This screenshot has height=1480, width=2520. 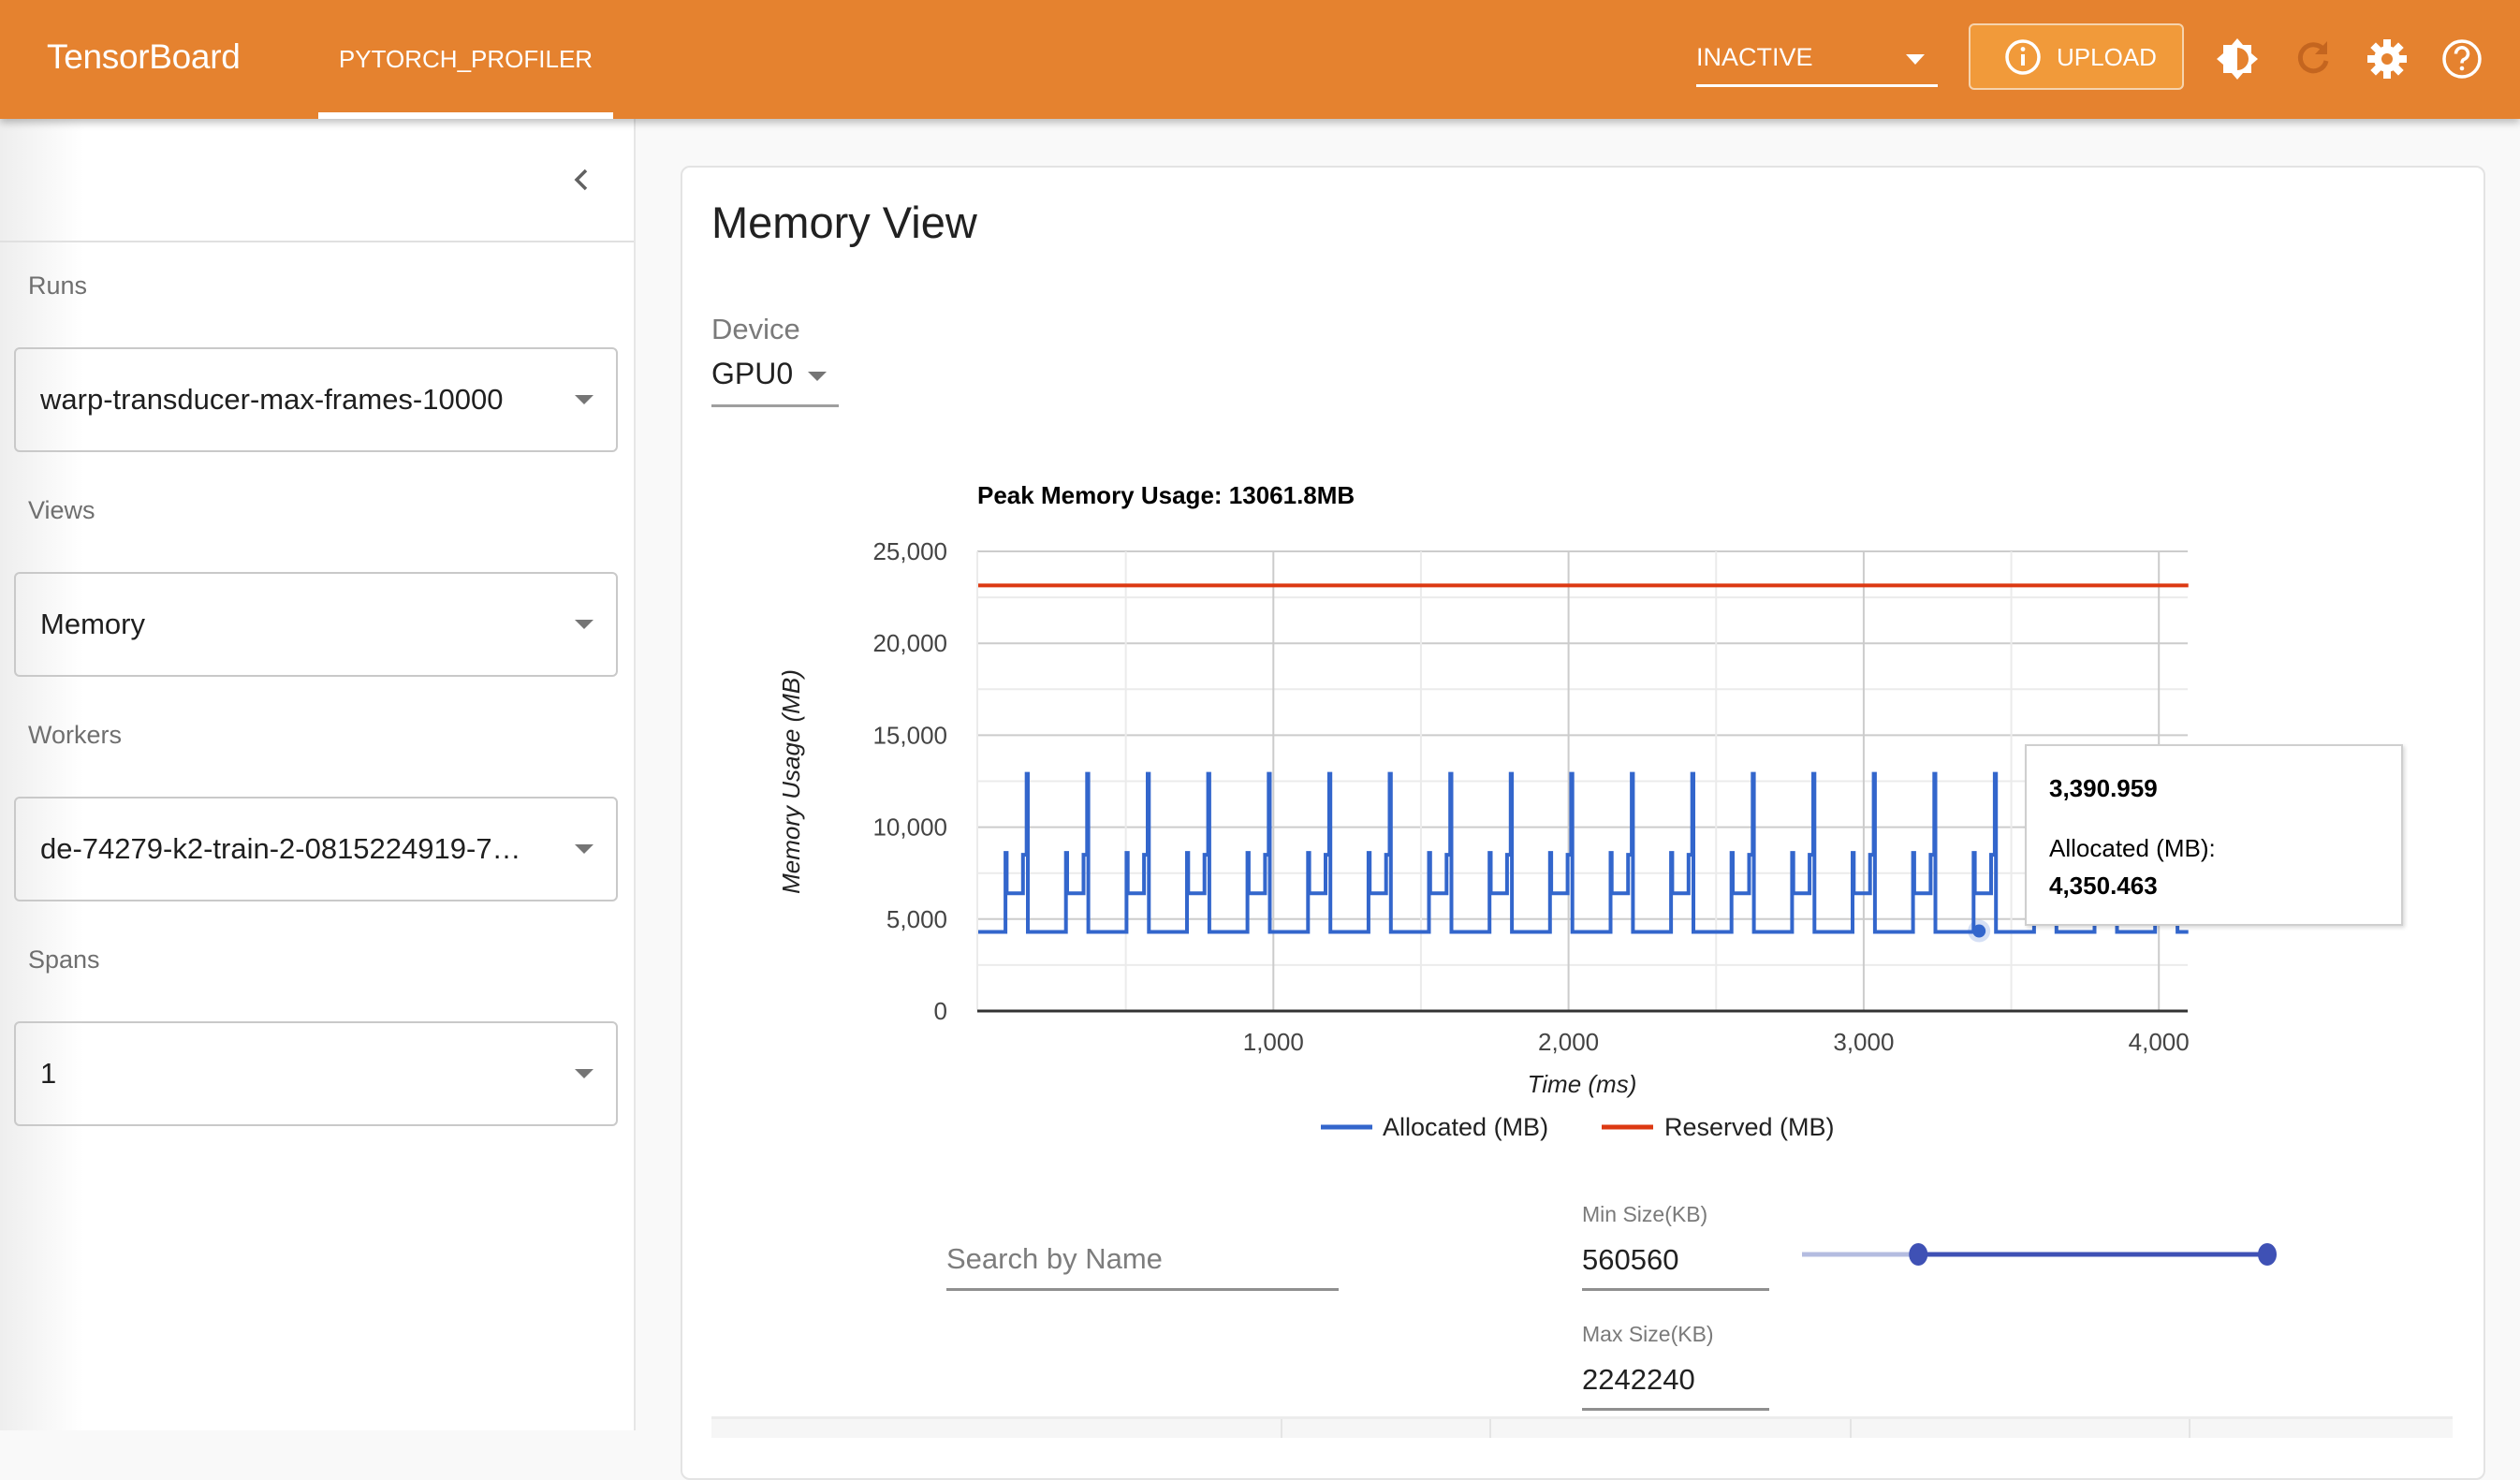 I want to click on size-range-slider, so click(x=2043, y=1254).